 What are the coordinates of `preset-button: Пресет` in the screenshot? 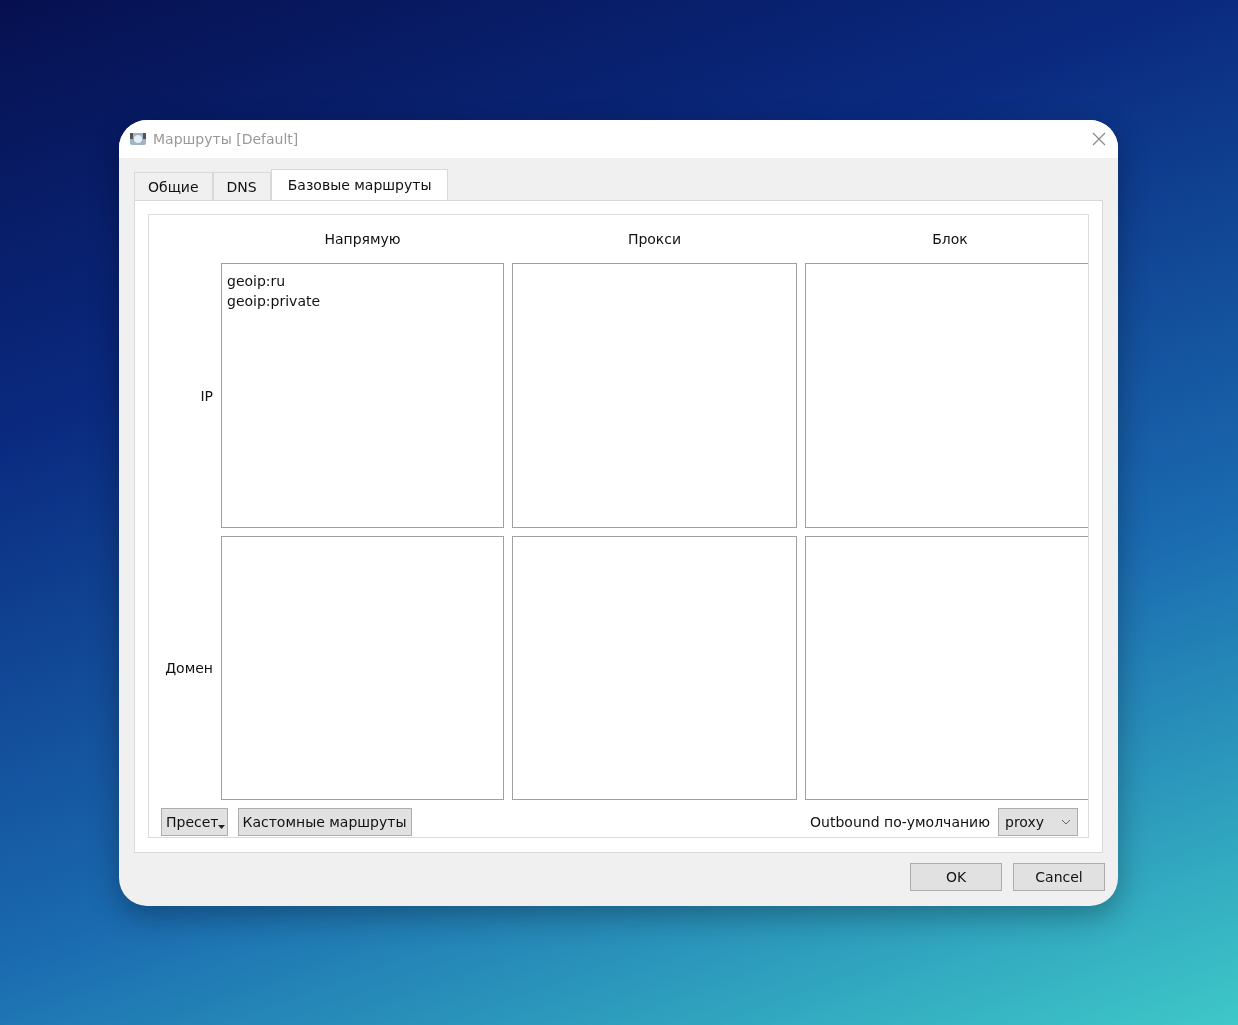 It's located at (194, 822).